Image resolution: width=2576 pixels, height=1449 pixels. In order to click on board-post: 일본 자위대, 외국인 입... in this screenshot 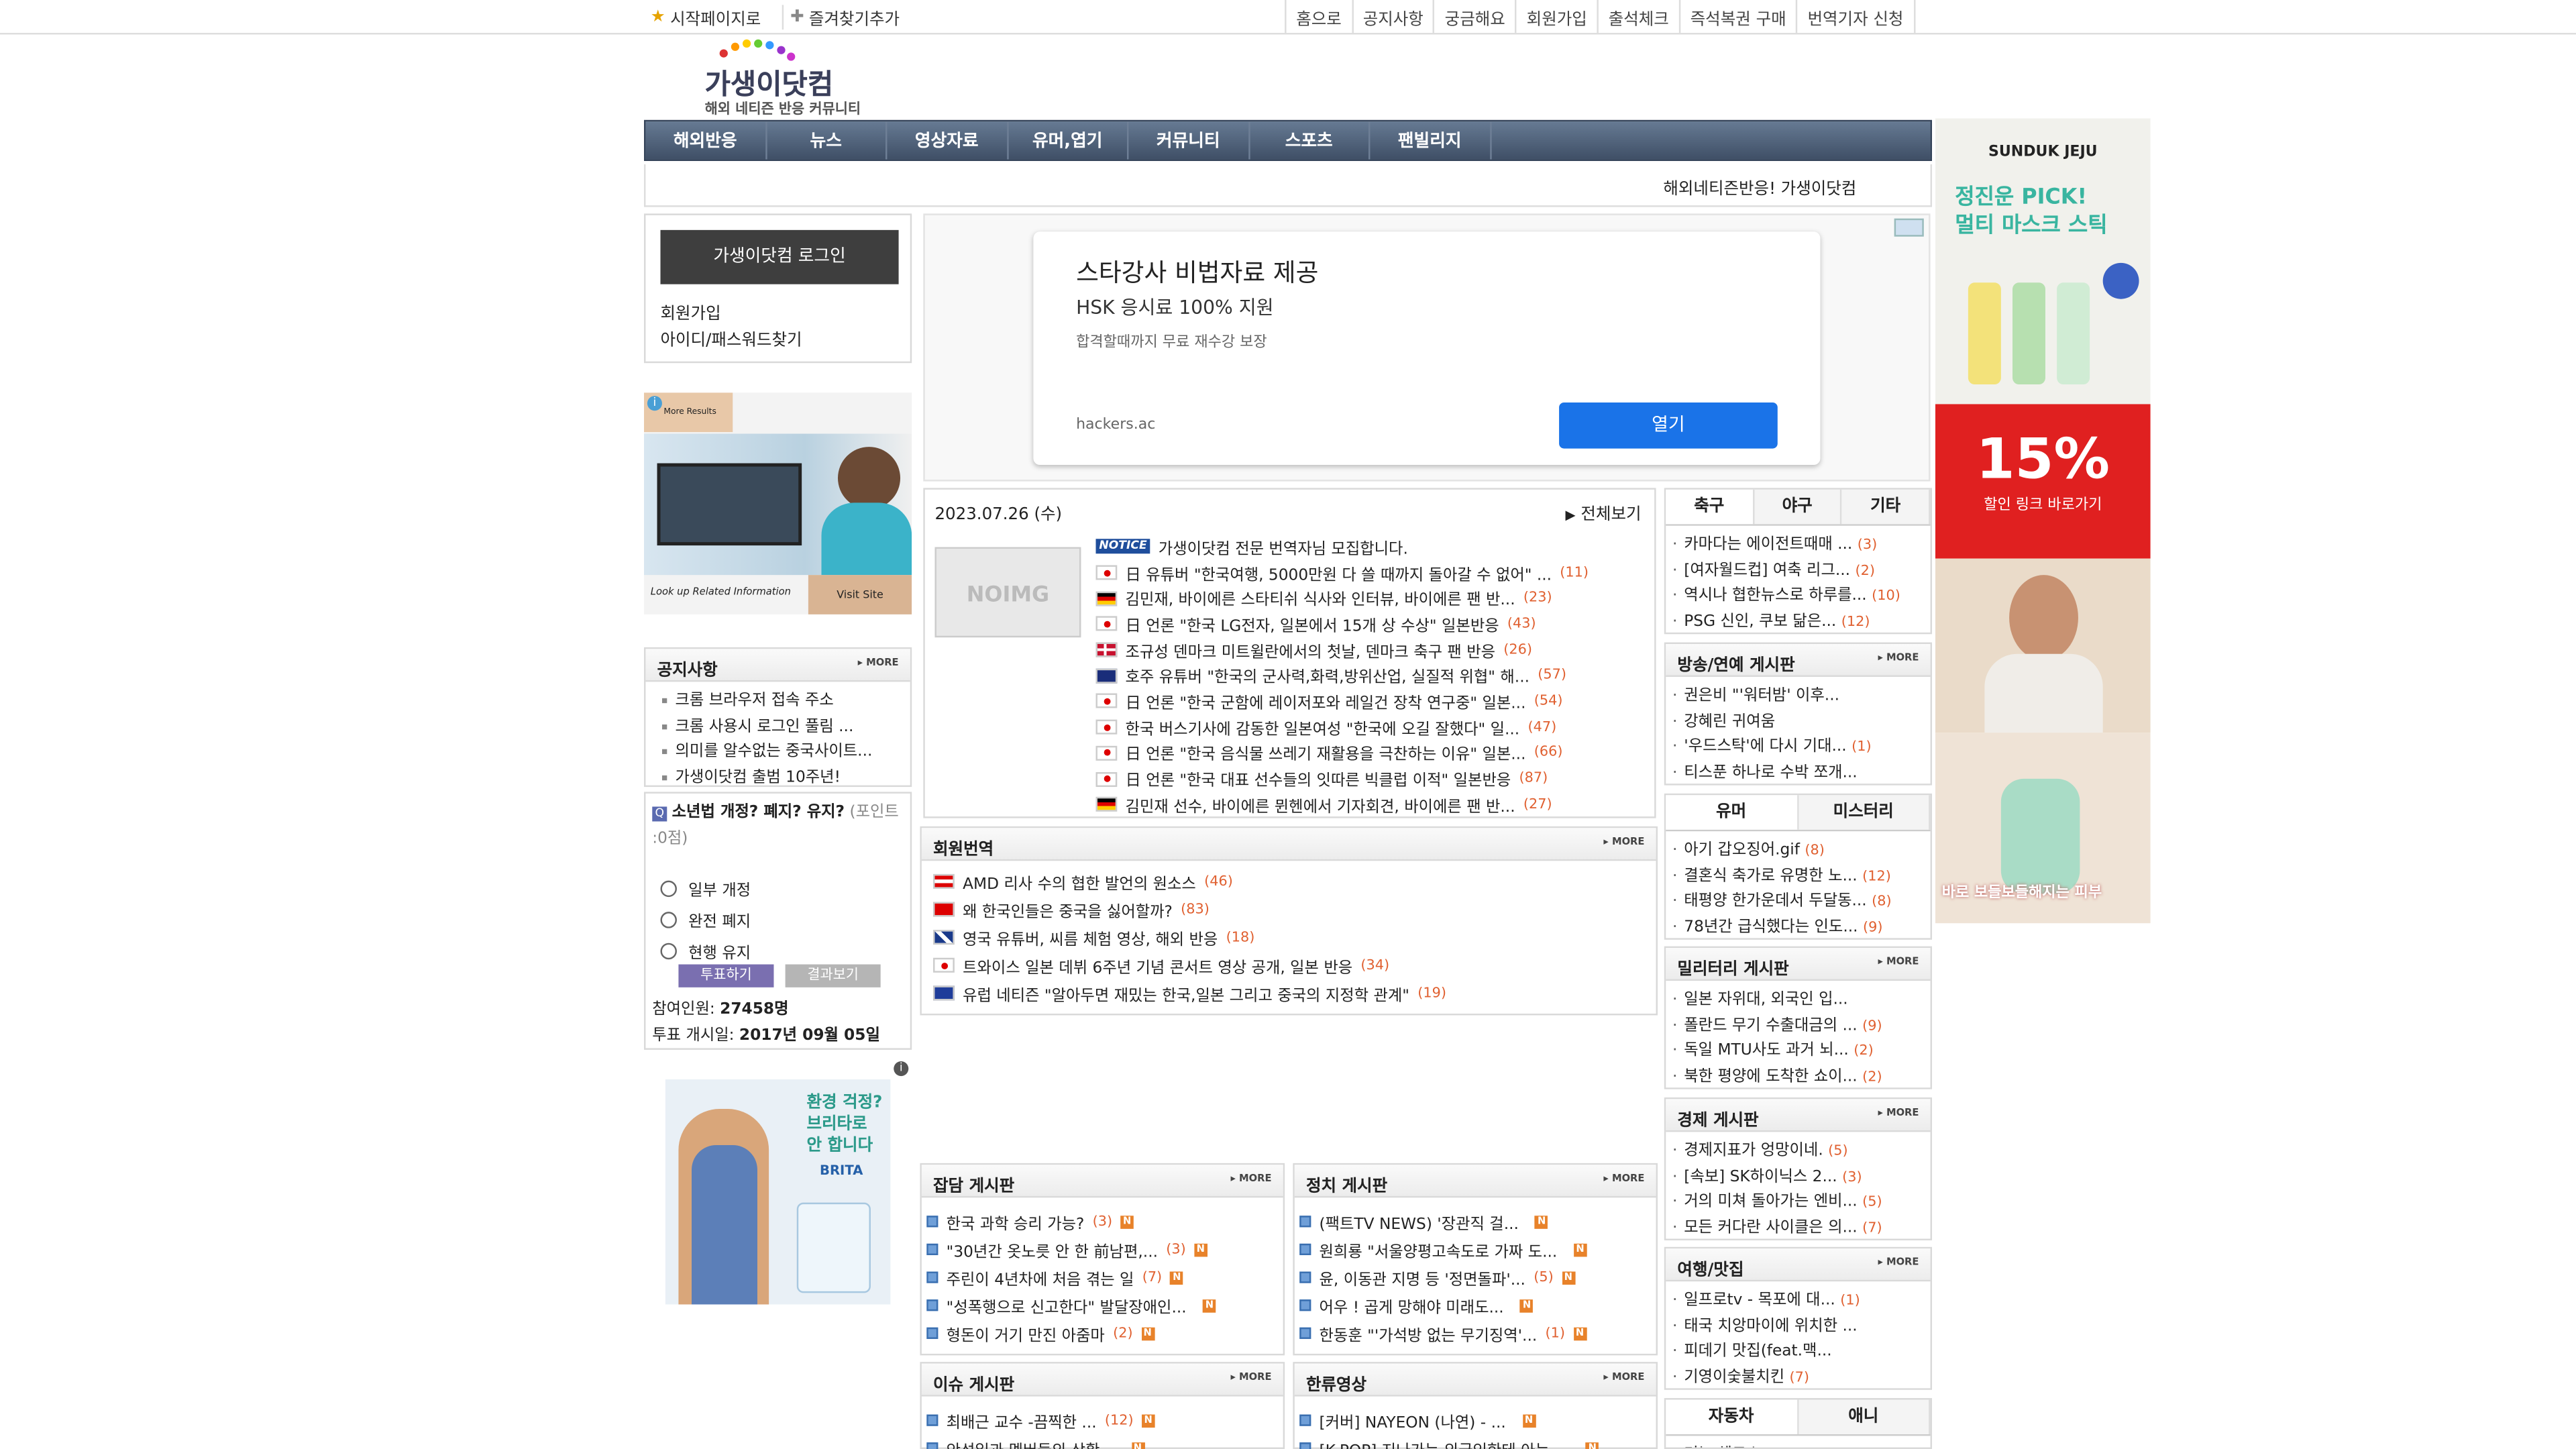, I will do `click(1801, 998)`.